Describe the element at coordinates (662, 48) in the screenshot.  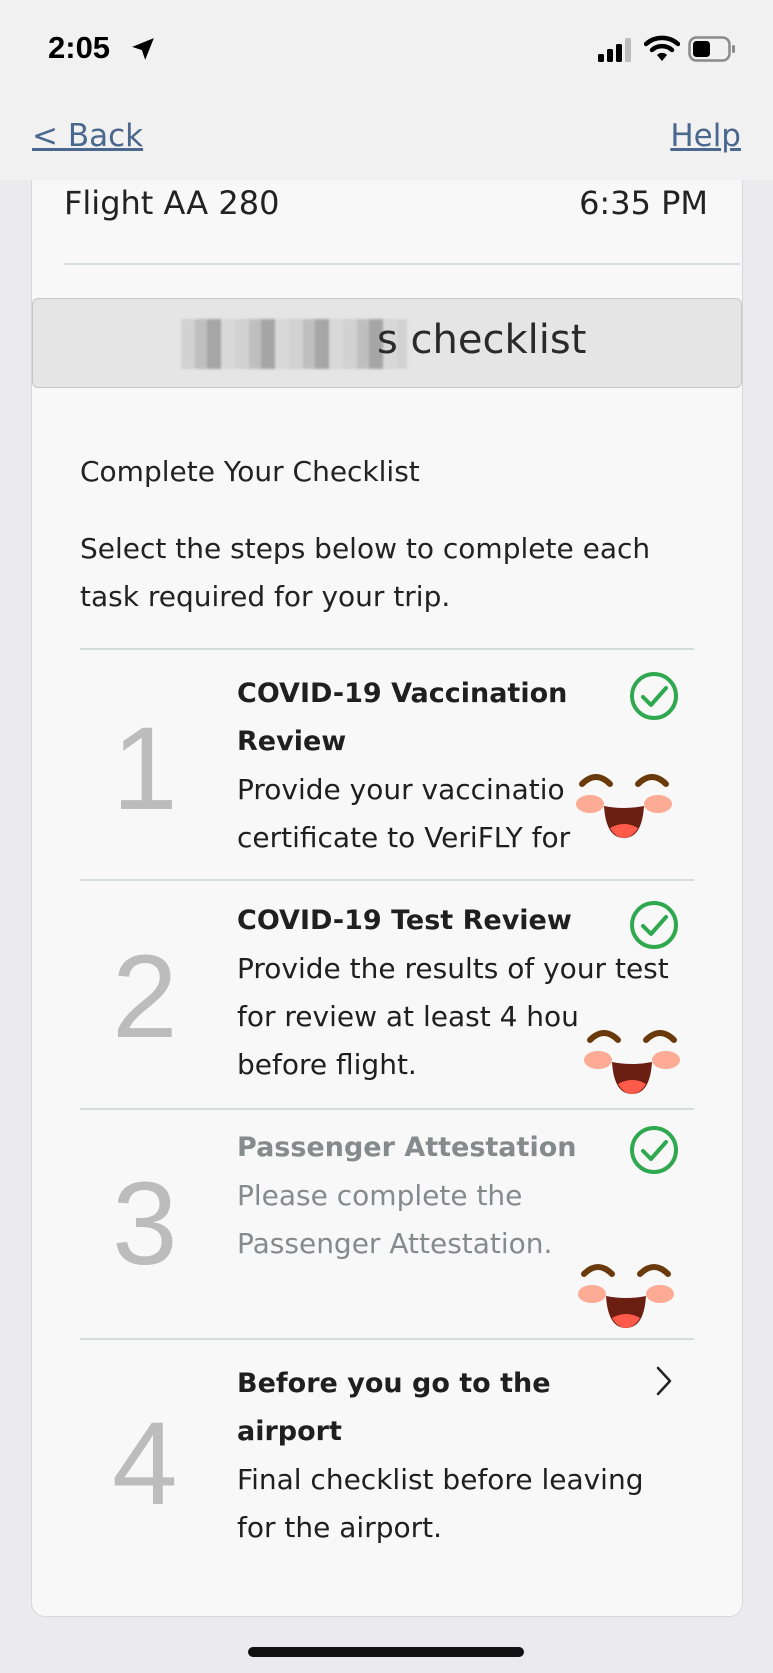
I see `wifi-icon` at that location.